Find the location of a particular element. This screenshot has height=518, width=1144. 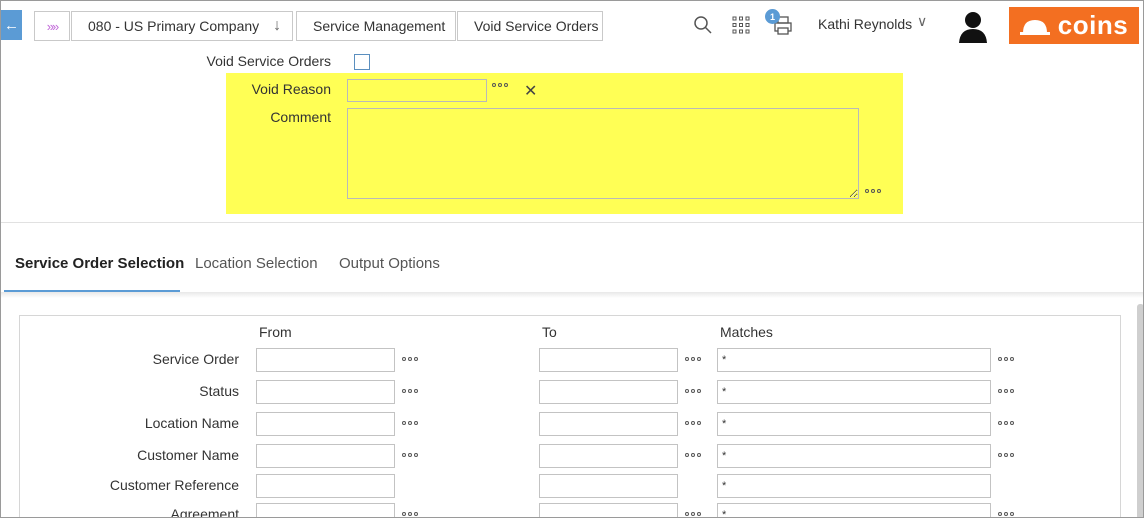

status-to-lookup-icon is located at coordinates (693, 391).